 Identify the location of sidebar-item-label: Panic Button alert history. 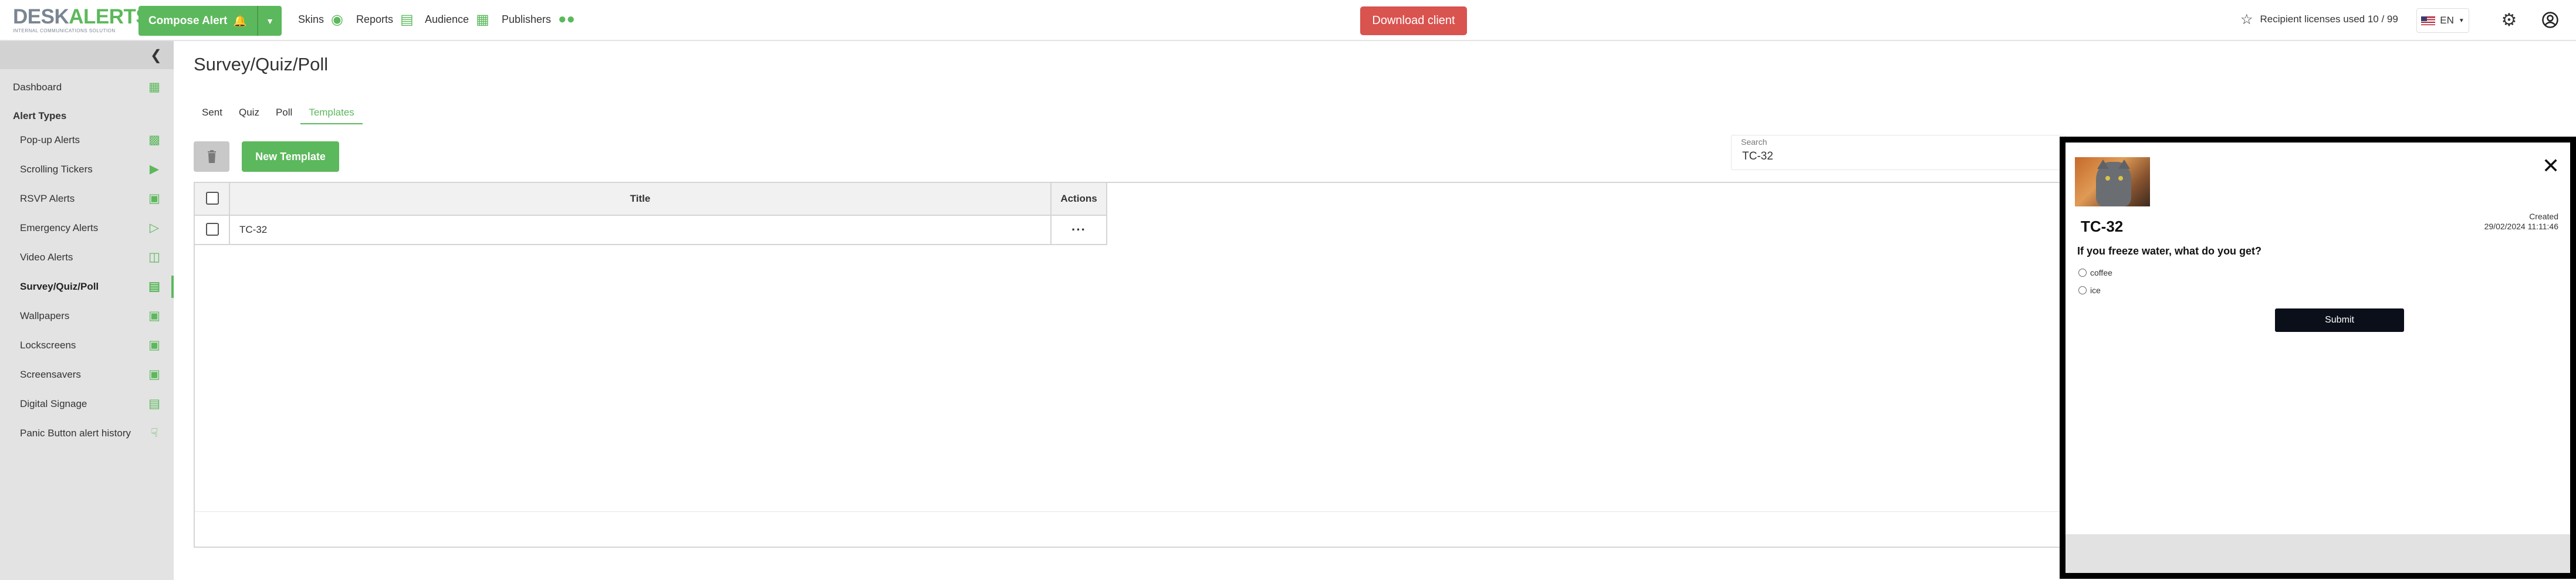
(75, 433).